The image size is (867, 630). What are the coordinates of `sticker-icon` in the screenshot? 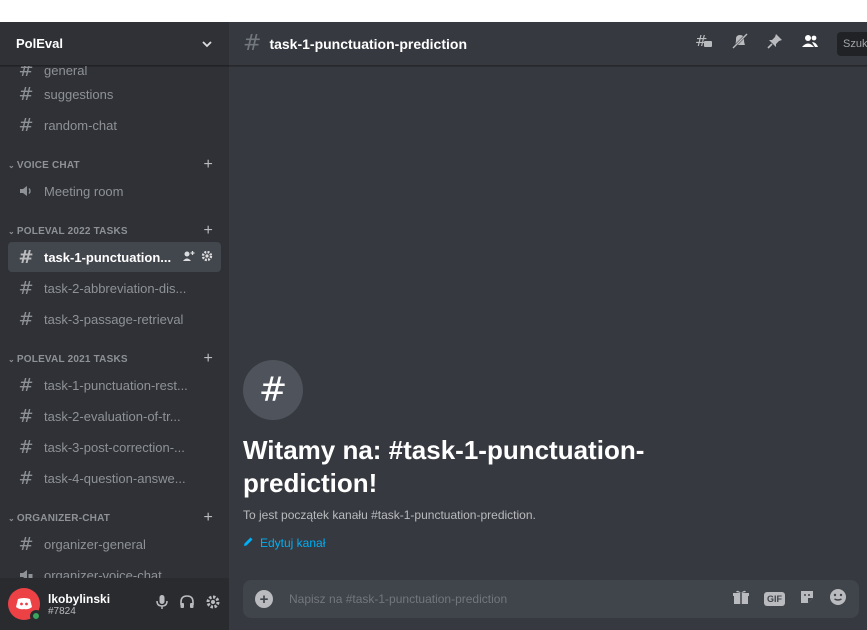 It's located at (807, 599).